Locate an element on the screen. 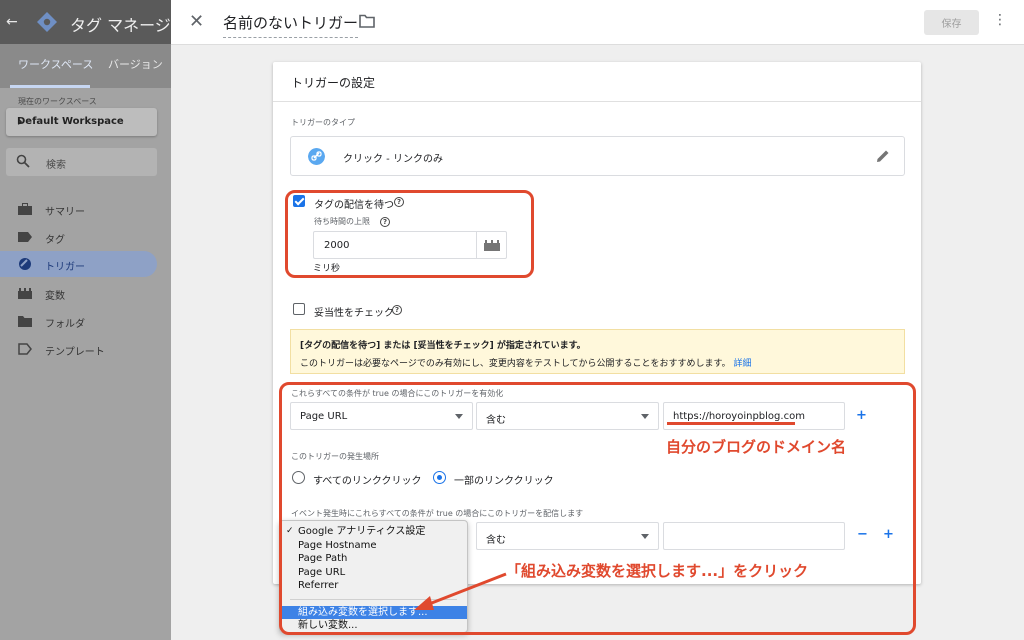 This screenshot has width=1024, height=640. sidebar-item-folders: フォルダ is located at coordinates (78, 321).